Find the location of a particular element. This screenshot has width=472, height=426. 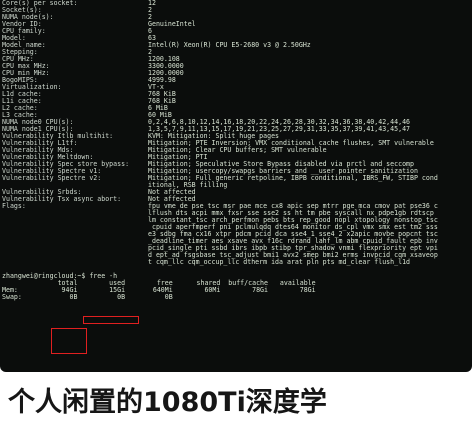

terminal-line: L1d cache: 768 KiB is located at coordinates (220, 94).